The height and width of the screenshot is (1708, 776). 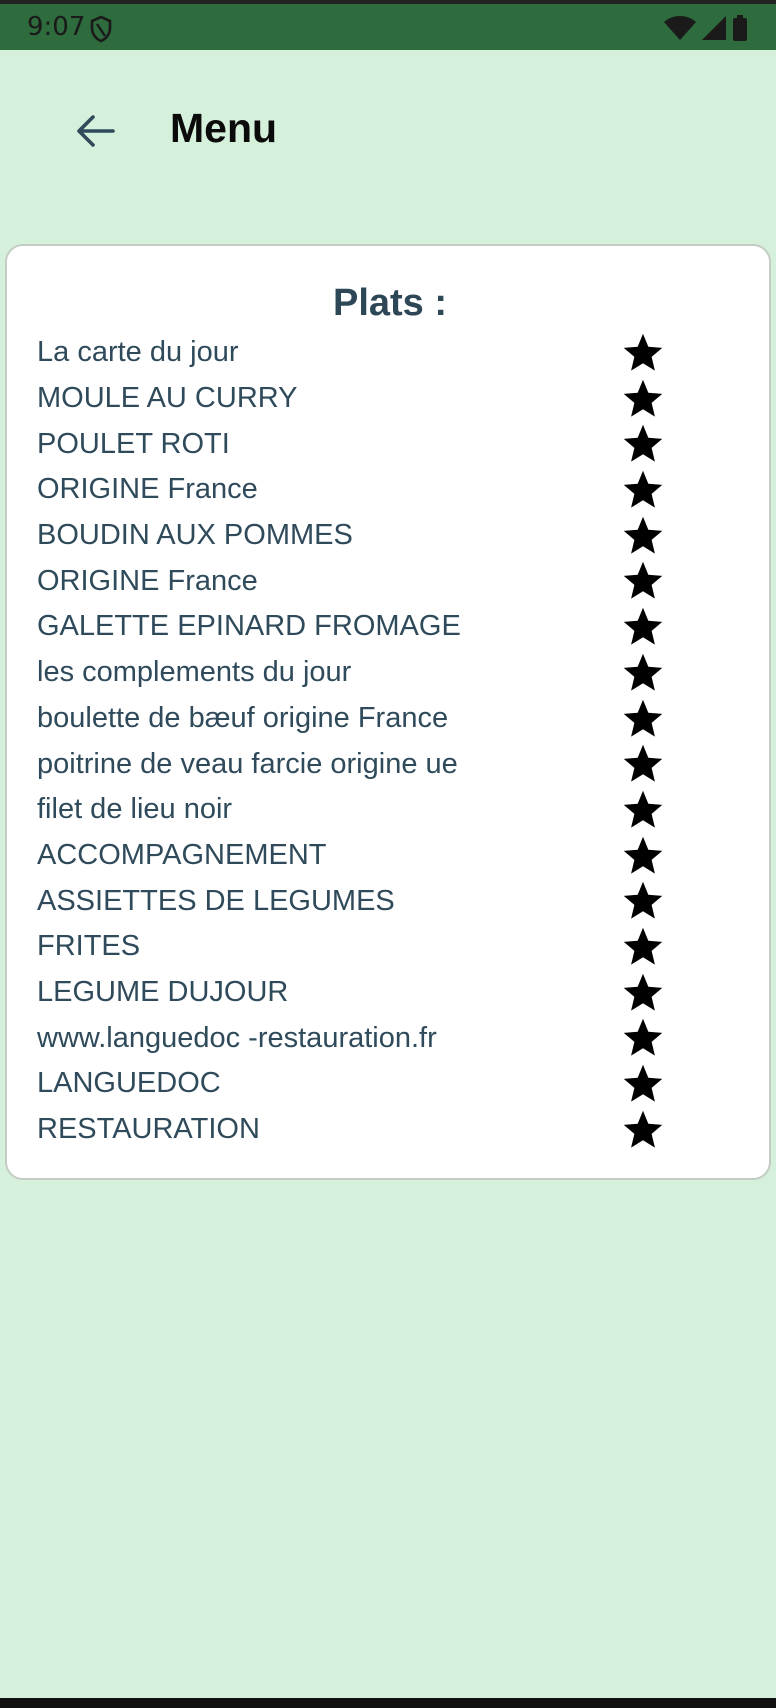 What do you see at coordinates (163, 991) in the screenshot?
I see `dish-name: LEGUME DUJOUR` at bounding box center [163, 991].